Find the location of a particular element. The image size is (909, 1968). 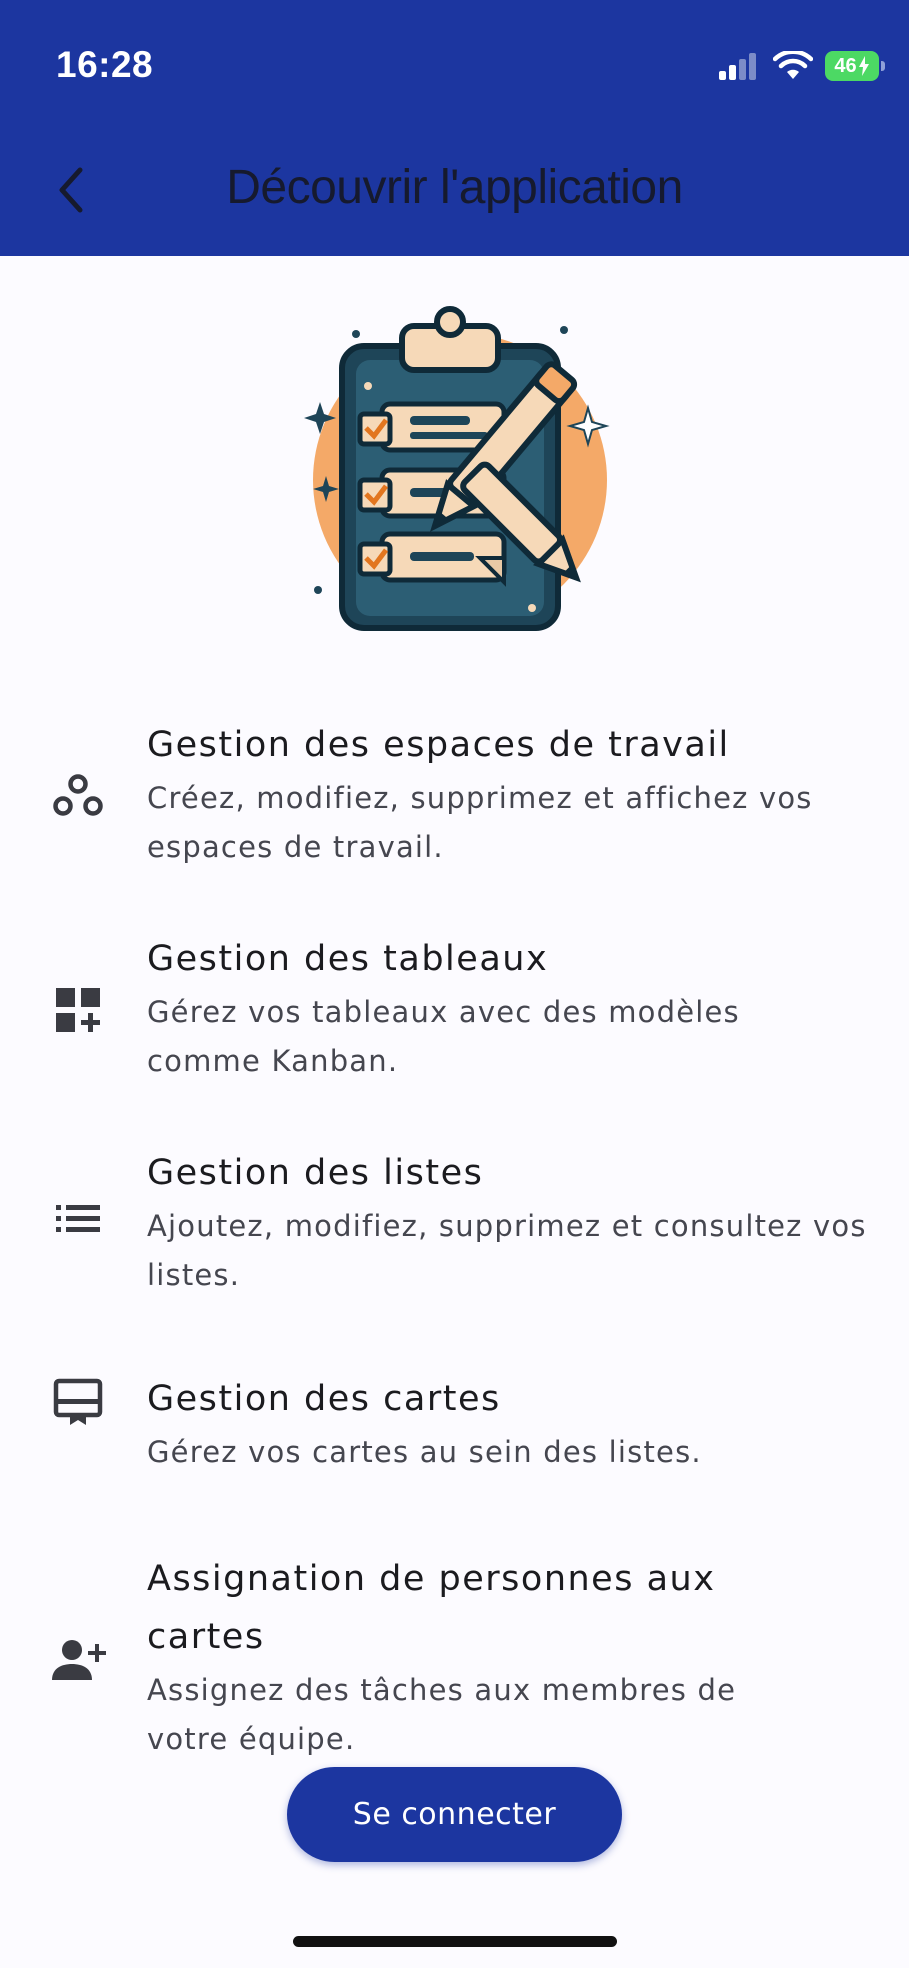

feature-description: Gérez vos cartes au sein des listes. is located at coordinates (424, 1452).